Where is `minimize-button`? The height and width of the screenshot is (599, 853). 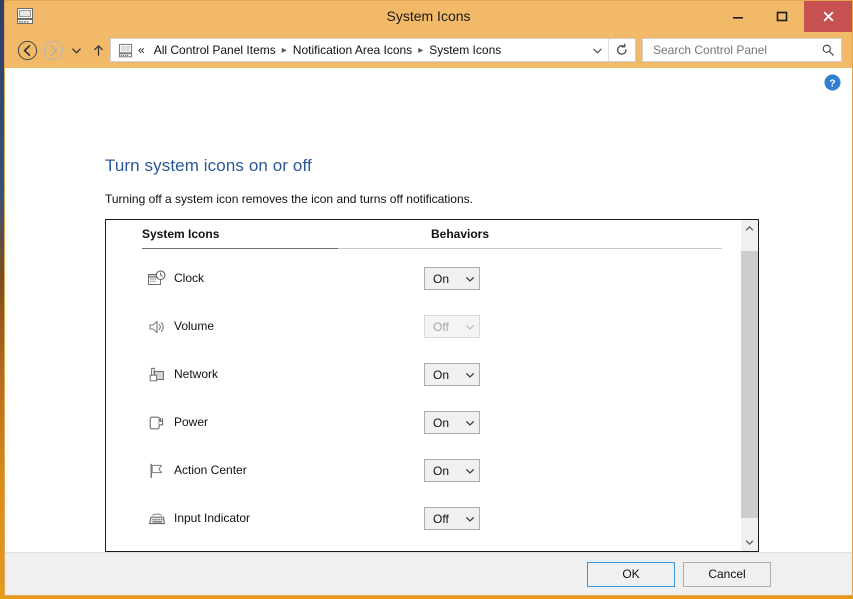
minimize-button is located at coordinates (738, 16).